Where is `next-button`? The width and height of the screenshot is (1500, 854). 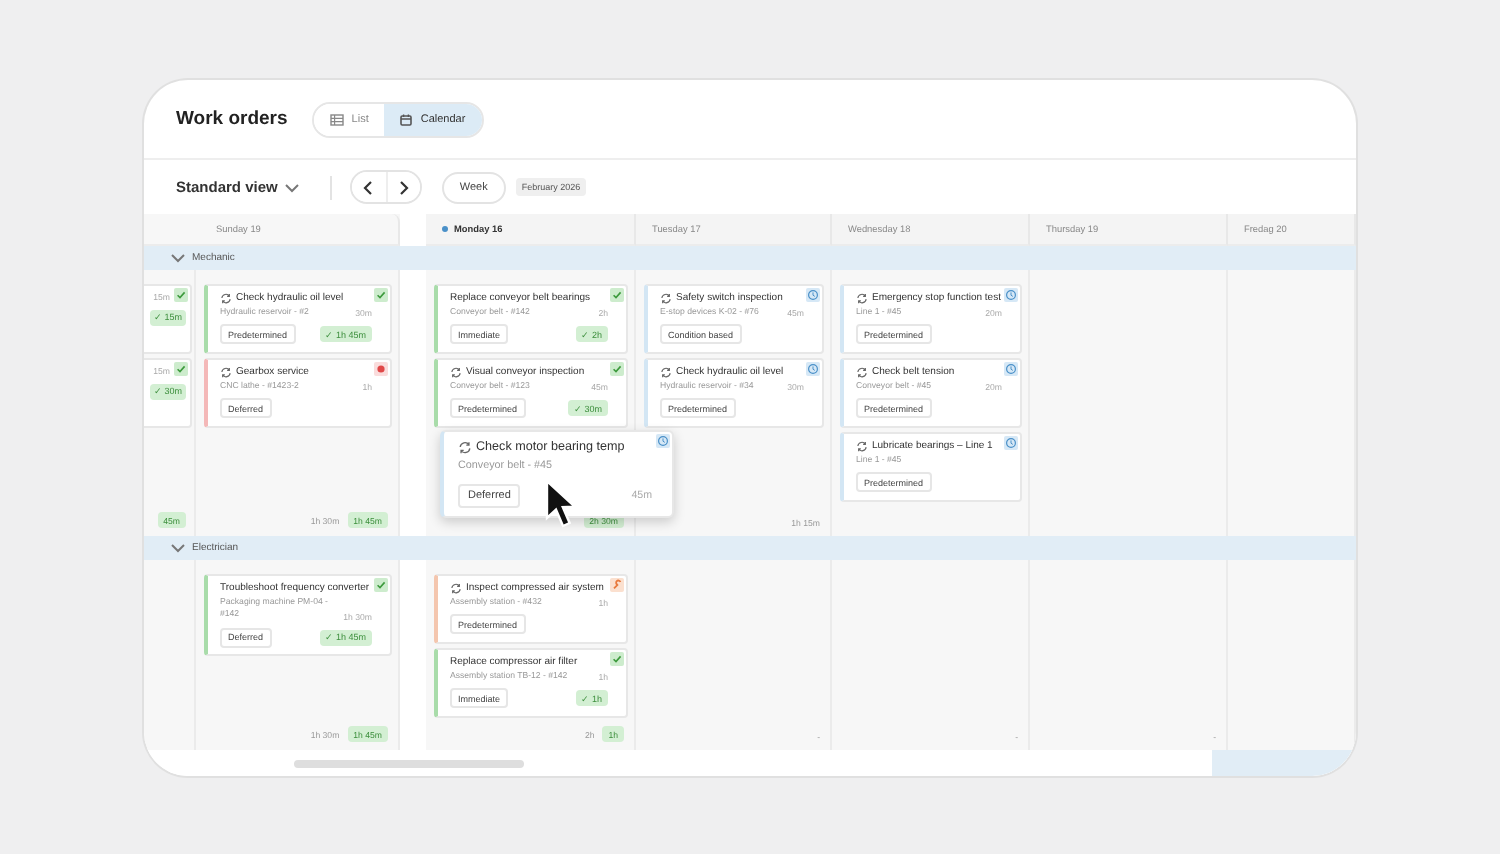
next-button is located at coordinates (402, 187).